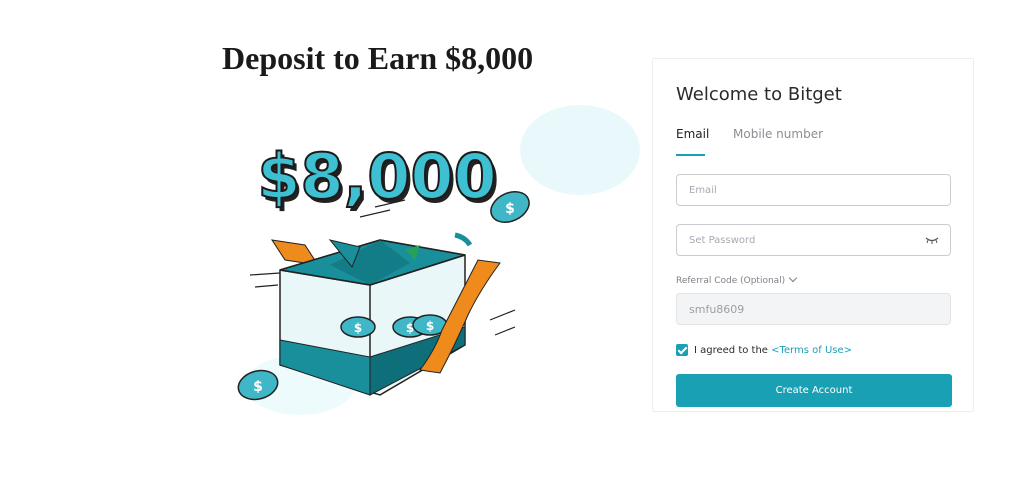 This screenshot has height=485, width=1024. I want to click on active-tab-indicator, so click(690, 155).